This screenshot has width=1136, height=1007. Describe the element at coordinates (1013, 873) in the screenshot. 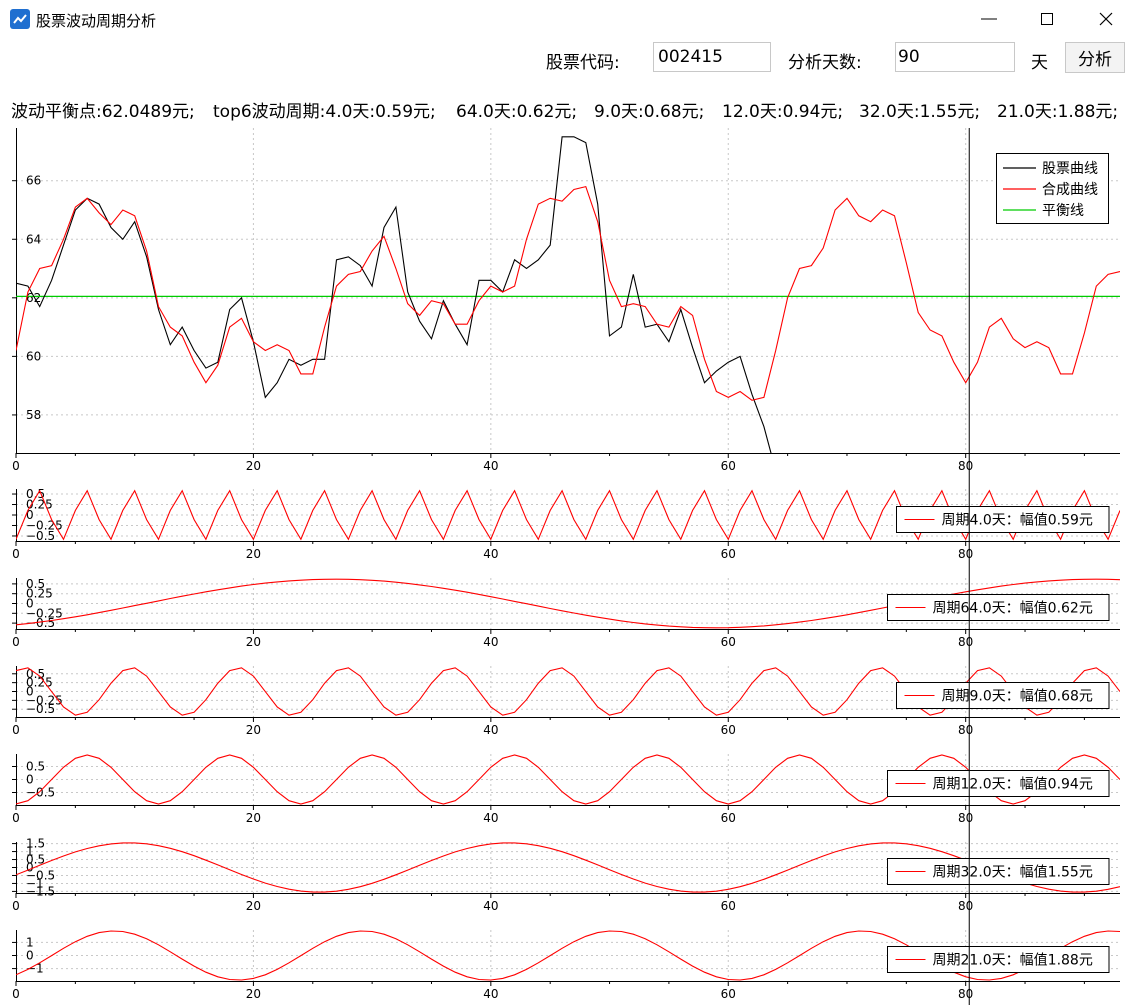

I see `legend-label: 周期32.0天：幅值1.55元` at that location.